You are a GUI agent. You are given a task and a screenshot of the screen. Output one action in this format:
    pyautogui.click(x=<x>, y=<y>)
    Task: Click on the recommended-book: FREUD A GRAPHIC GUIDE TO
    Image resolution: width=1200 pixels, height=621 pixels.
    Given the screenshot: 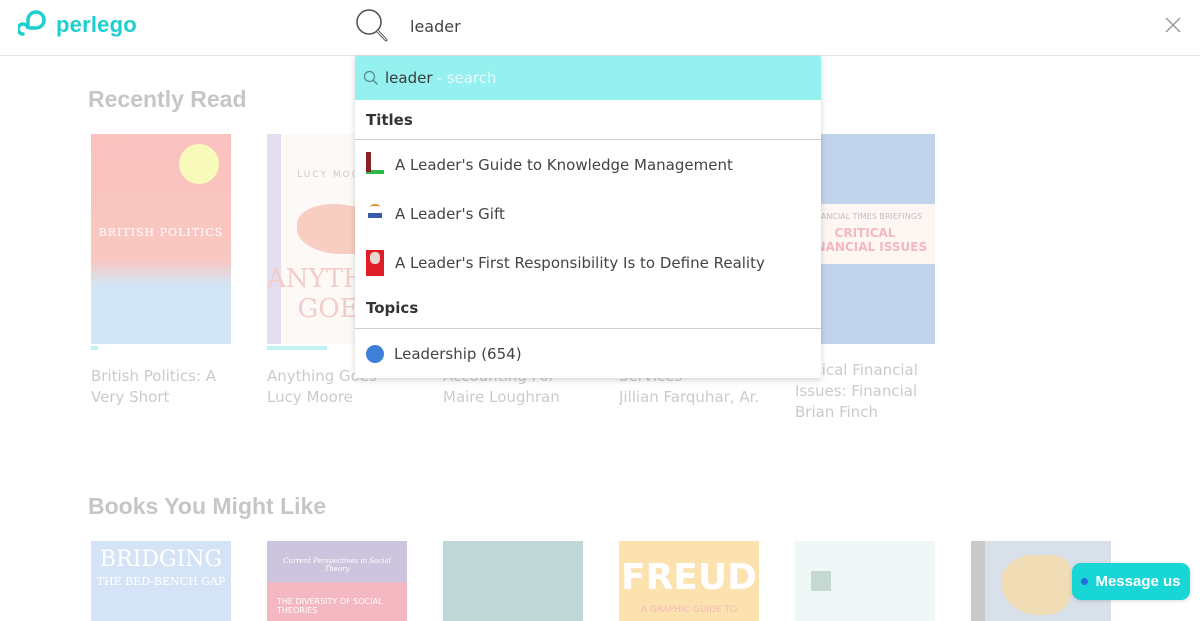 What is the action you would take?
    pyautogui.click(x=689, y=581)
    